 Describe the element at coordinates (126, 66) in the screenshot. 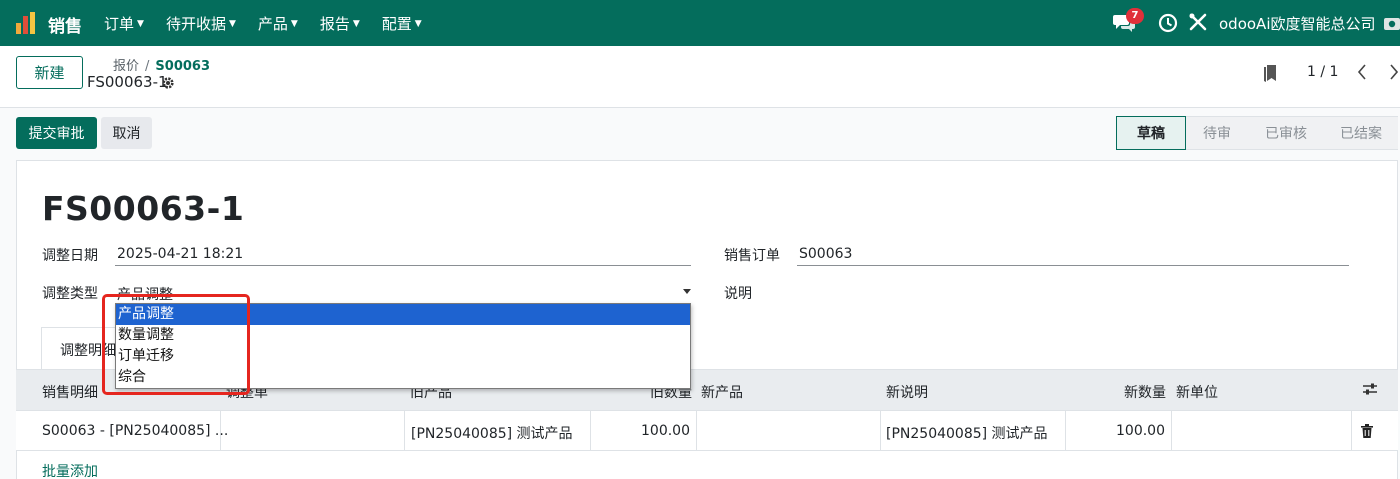

I see `breadcrumb-parent: 报价` at that location.